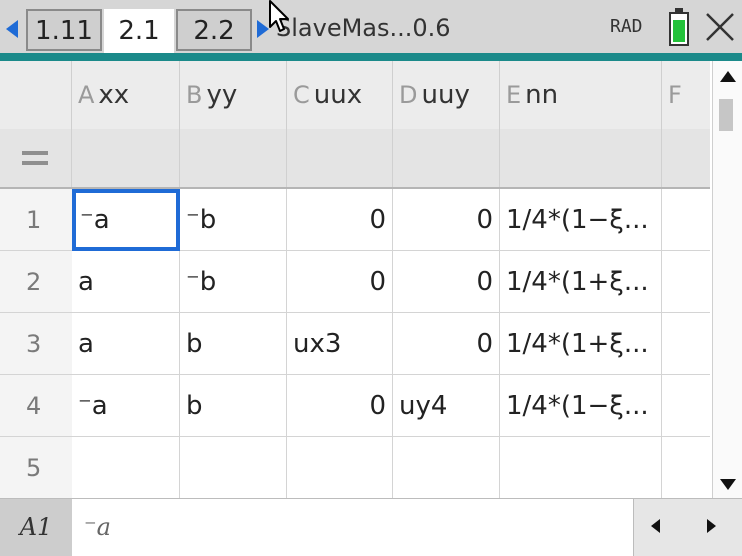 The width and height of the screenshot is (742, 556). What do you see at coordinates (139, 32) in the screenshot?
I see `tab-2-1: 2.1` at bounding box center [139, 32].